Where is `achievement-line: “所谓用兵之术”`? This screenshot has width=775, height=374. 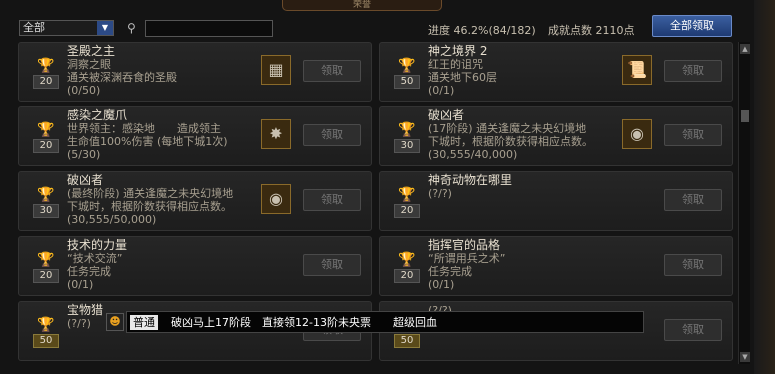
achievement-line: “所谓用兵之术” is located at coordinates (467, 258).